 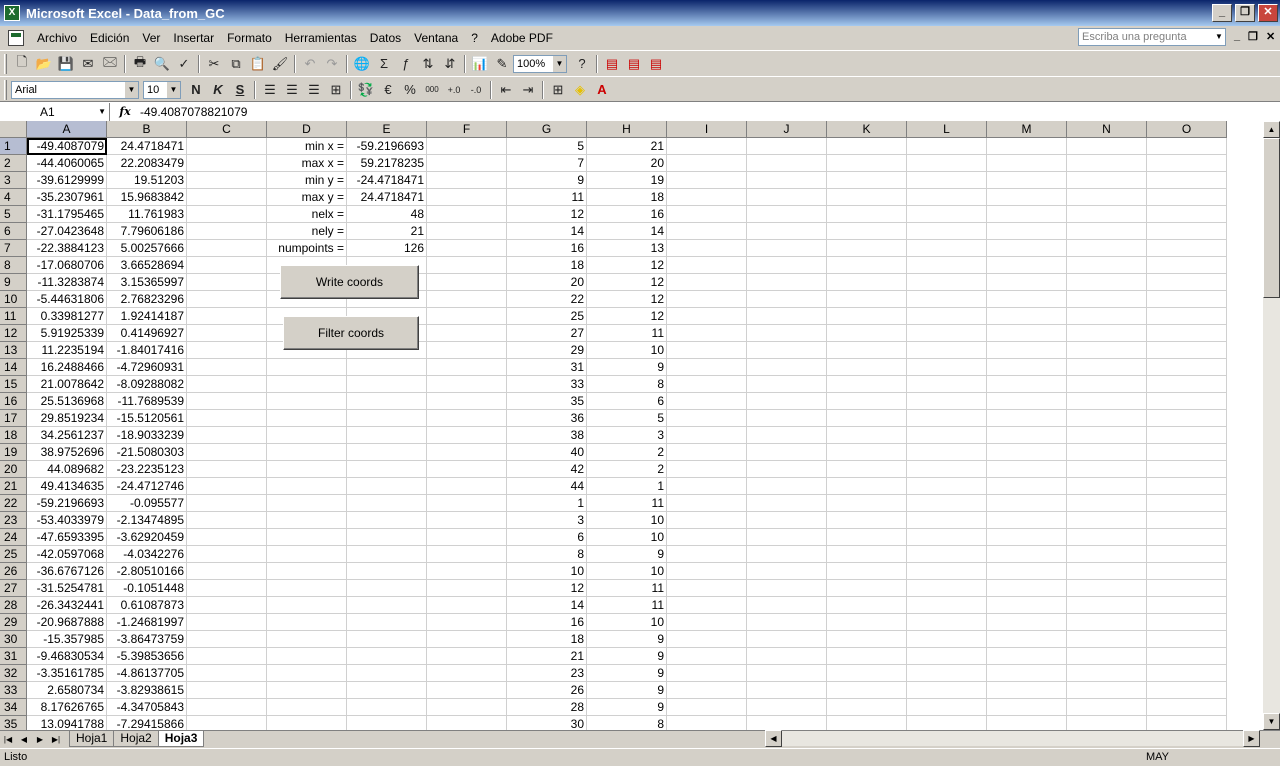 What do you see at coordinates (547, 520) in the screenshot?
I see `cell-g: 3` at bounding box center [547, 520].